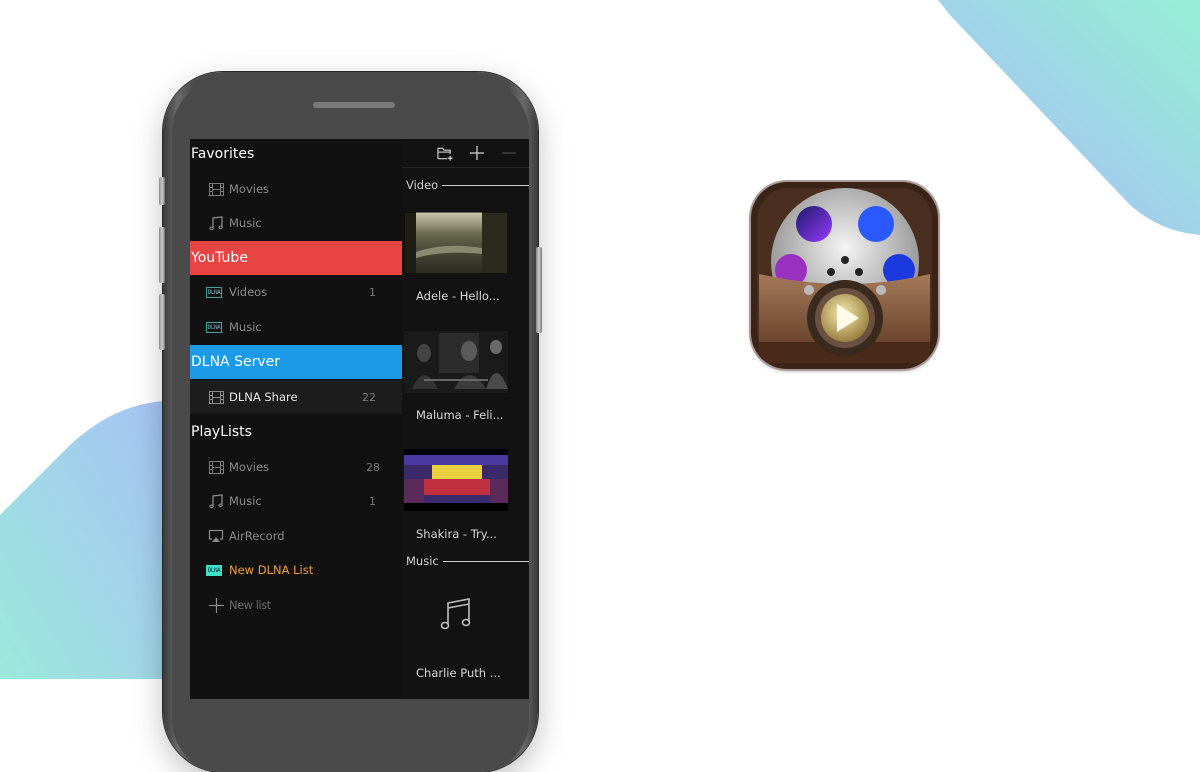 The image size is (1200, 772). I want to click on sidebar-item-label: Videos, so click(248, 292).